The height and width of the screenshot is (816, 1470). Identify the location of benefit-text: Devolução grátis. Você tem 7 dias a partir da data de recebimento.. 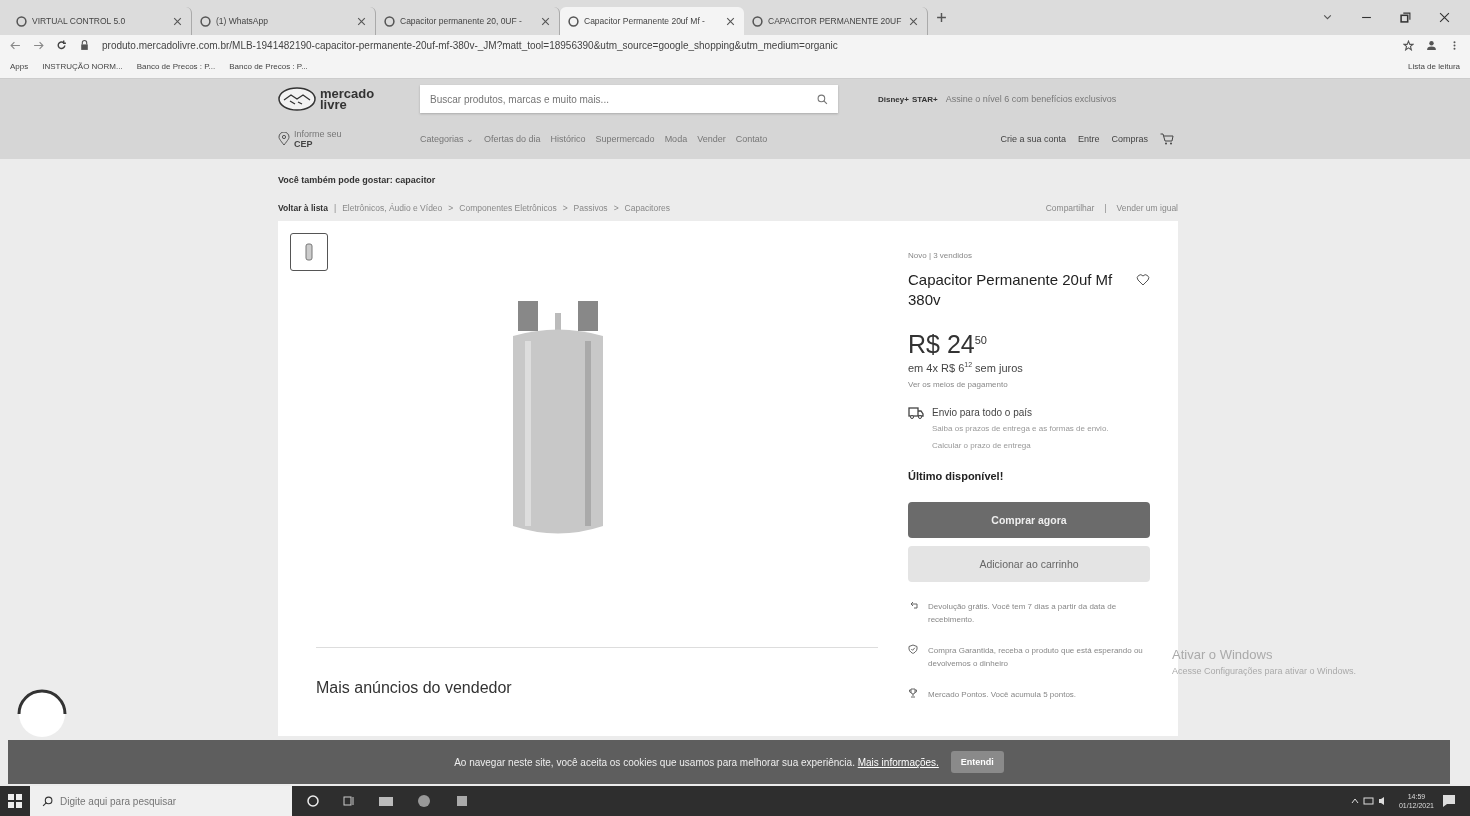
(1023, 613).